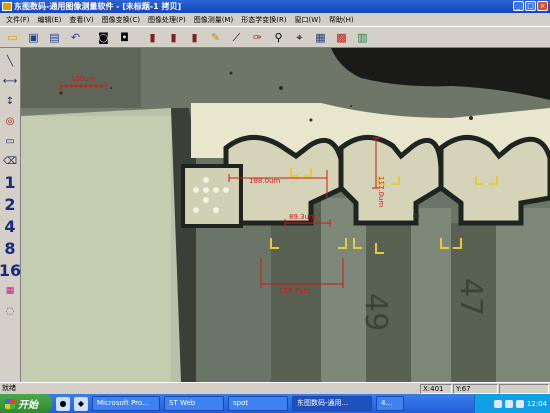 The image size is (550, 413). I want to click on menu-edit: 编辑(E), so click(50, 20).